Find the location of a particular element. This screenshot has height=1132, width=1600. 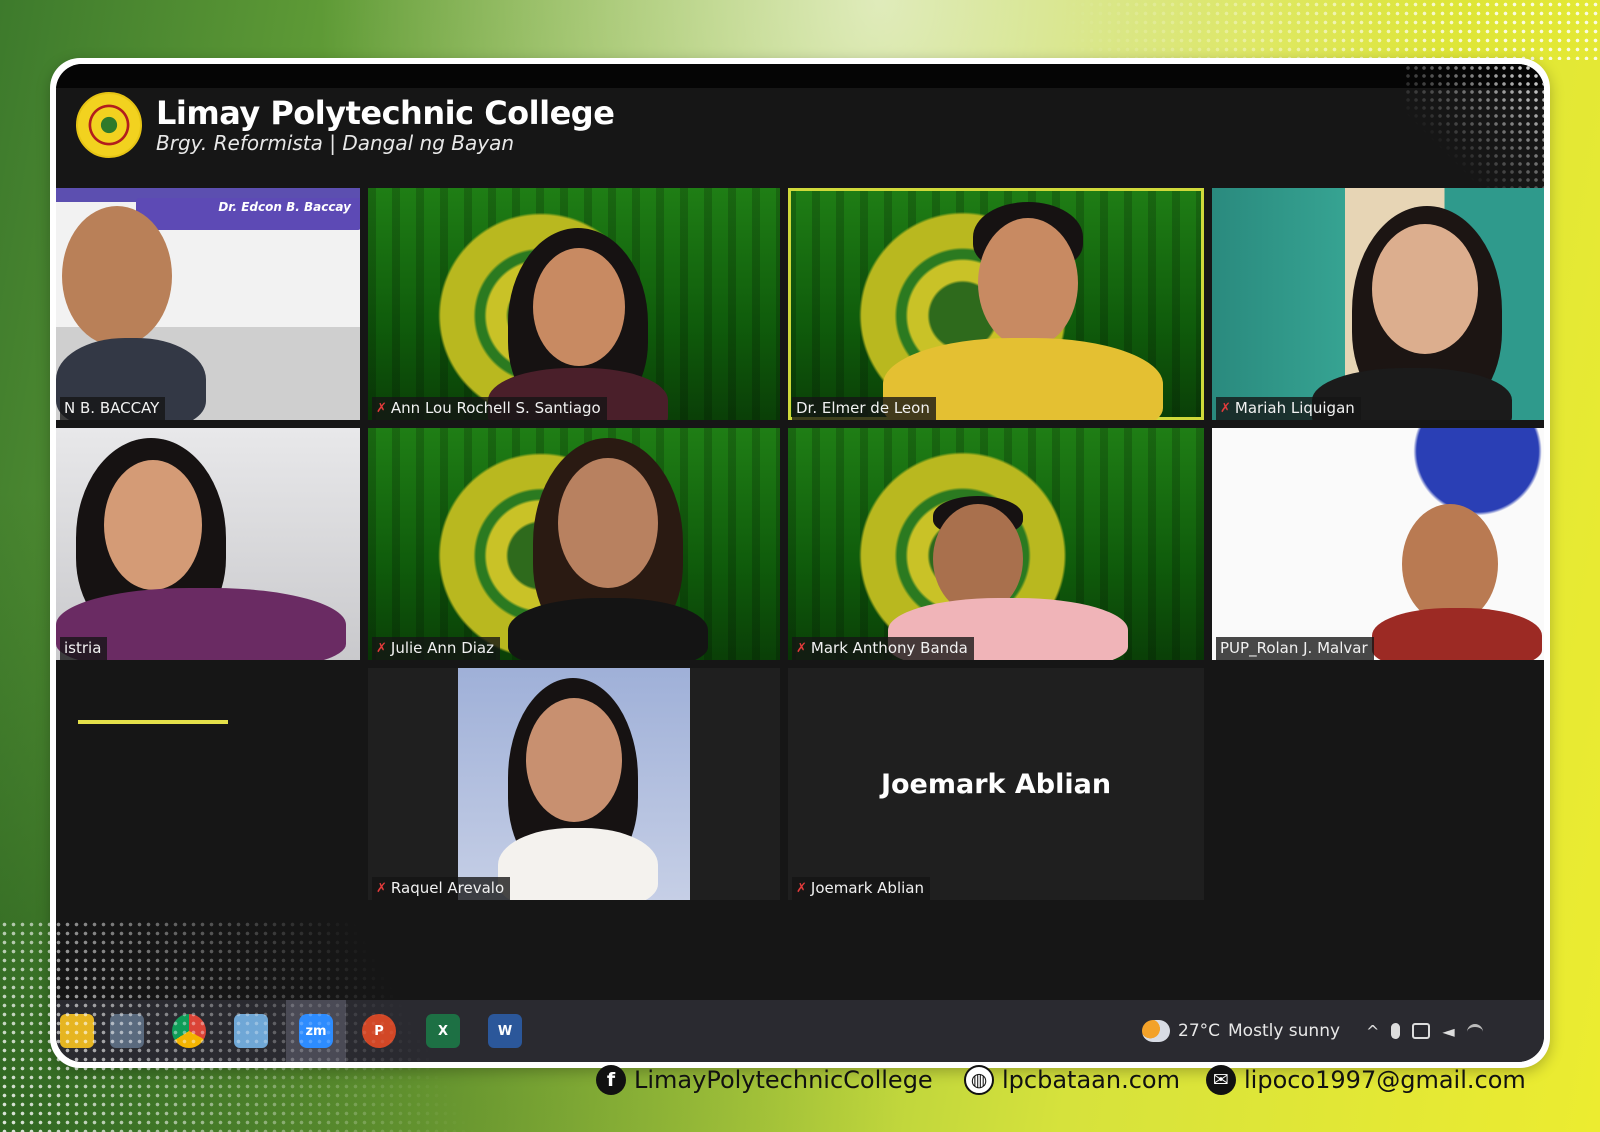

chevron-up-icon: ^ is located at coordinates (1372, 1031).